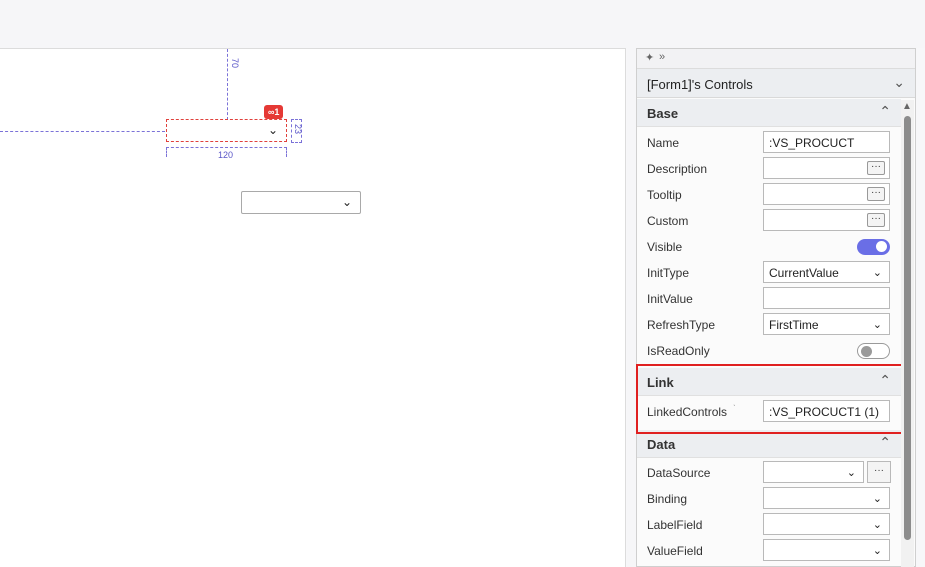  I want to click on double-chevron-right-icon: », so click(662, 57).